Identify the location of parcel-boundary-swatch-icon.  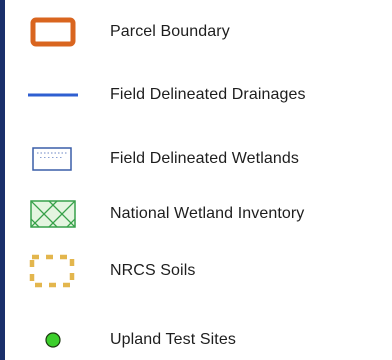
(53, 32).